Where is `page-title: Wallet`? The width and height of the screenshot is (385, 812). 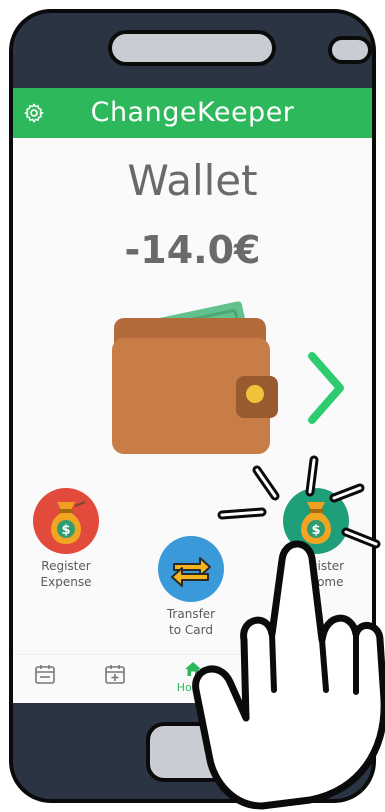 page-title: Wallet is located at coordinates (192, 180).